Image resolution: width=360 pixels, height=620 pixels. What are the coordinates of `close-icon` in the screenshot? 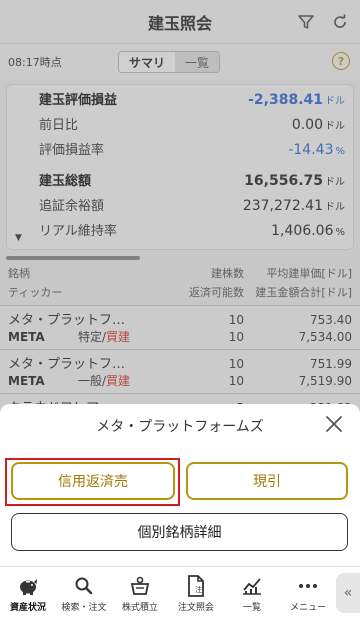 It's located at (334, 424).